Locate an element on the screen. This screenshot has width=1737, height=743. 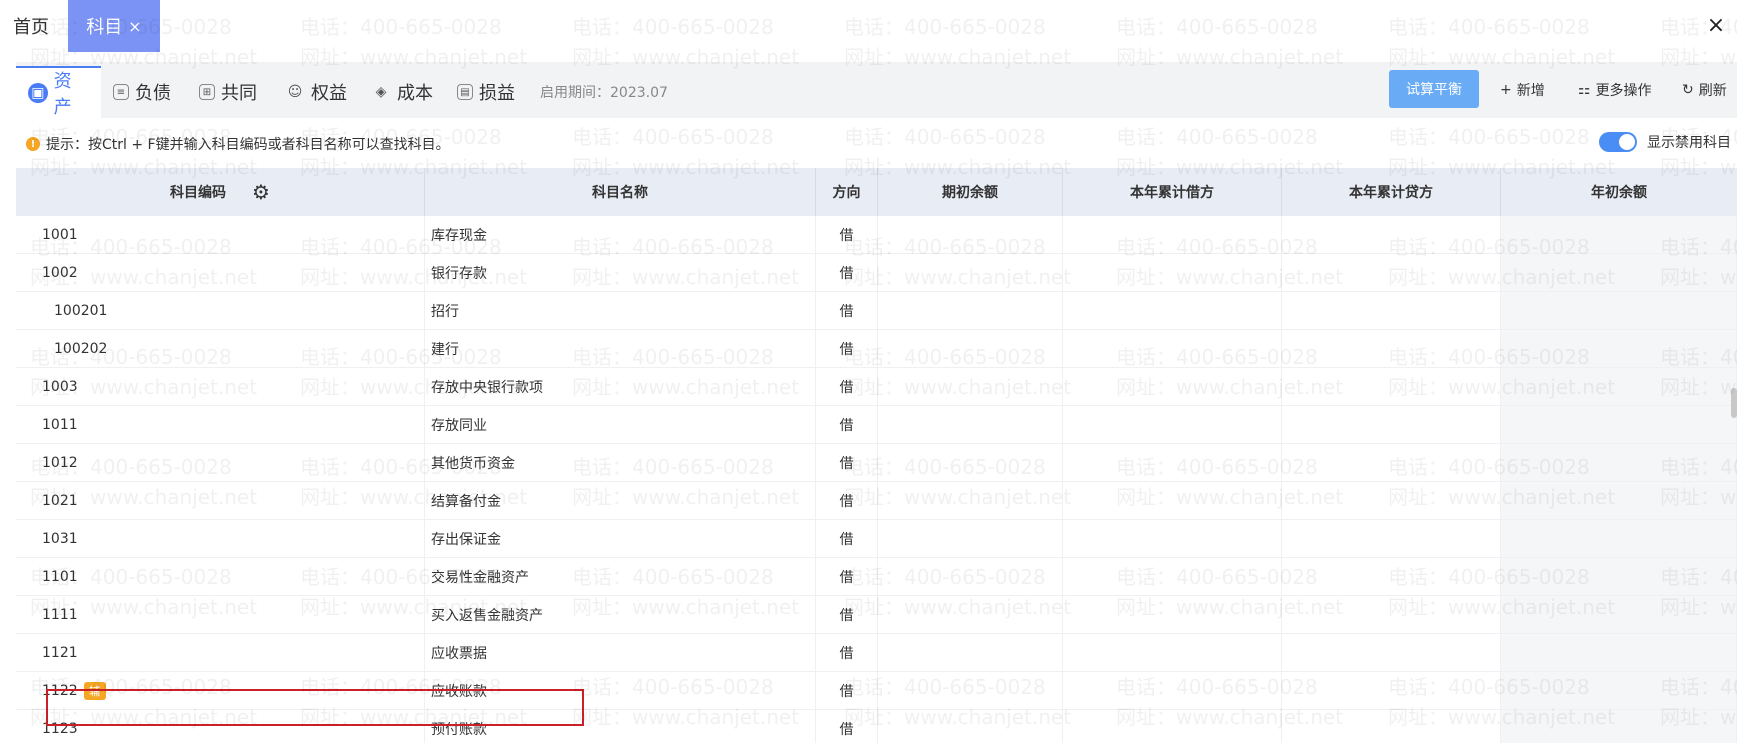
tab-common: ⊞ 共同 is located at coordinates (230, 92).